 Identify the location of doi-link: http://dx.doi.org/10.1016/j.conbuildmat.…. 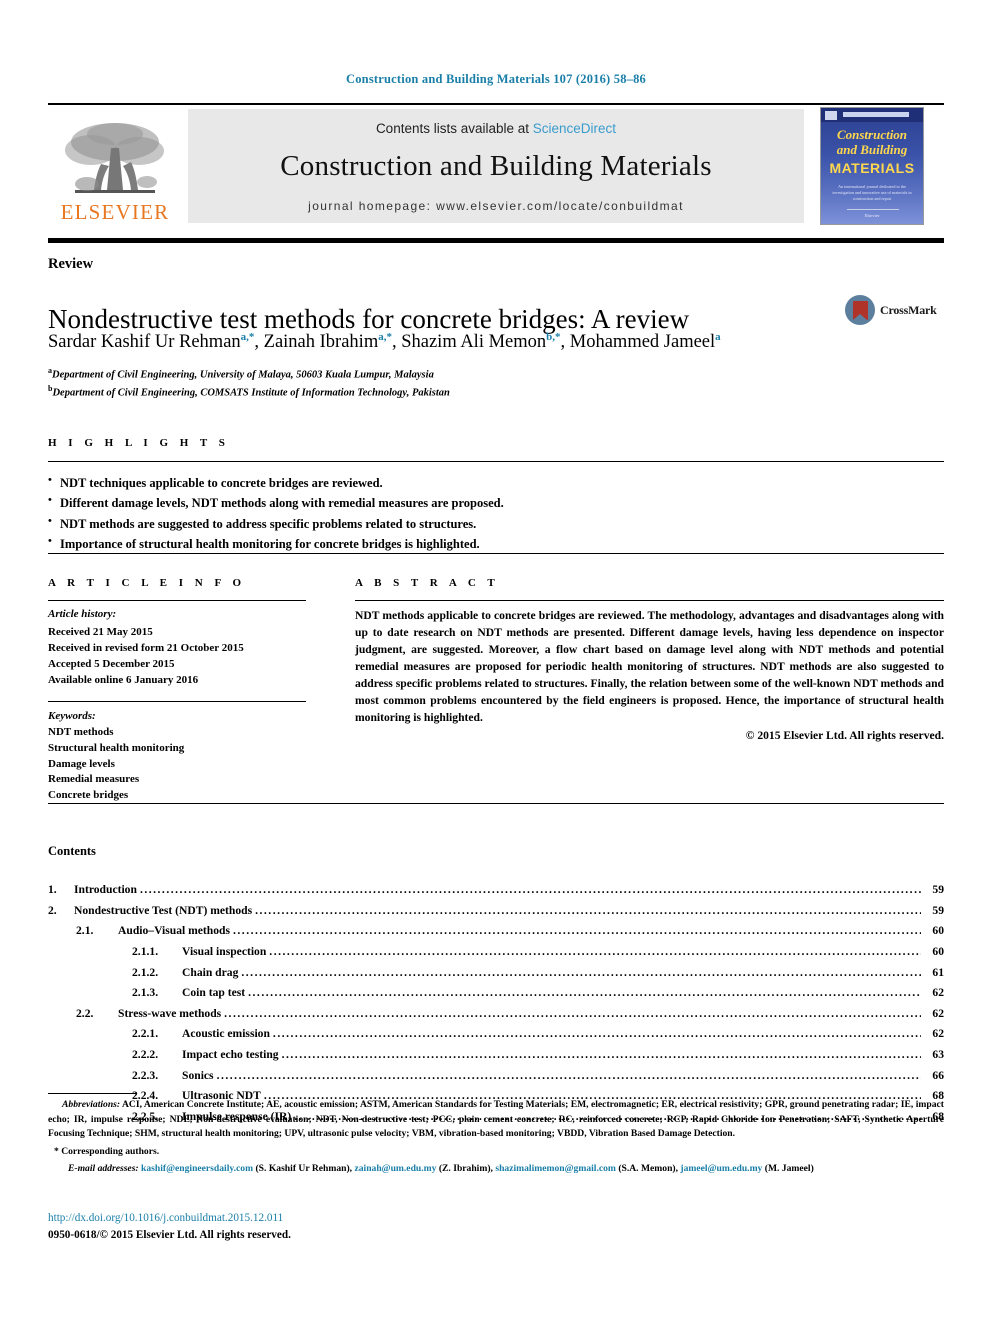
(165, 1218).